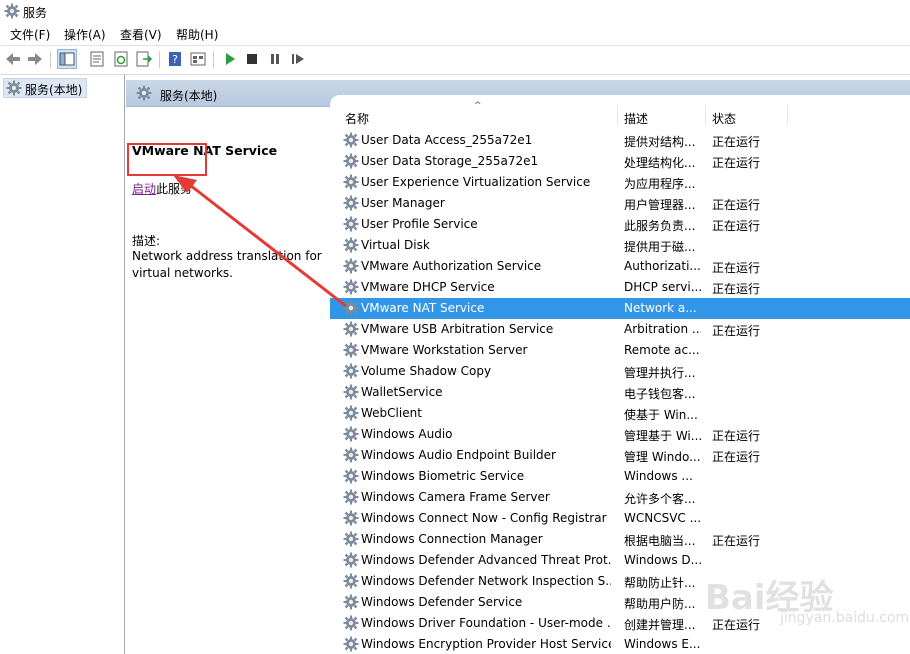 Image resolution: width=910 pixels, height=654 pixels. I want to click on console-tree: 服务(本地), so click(62, 364).